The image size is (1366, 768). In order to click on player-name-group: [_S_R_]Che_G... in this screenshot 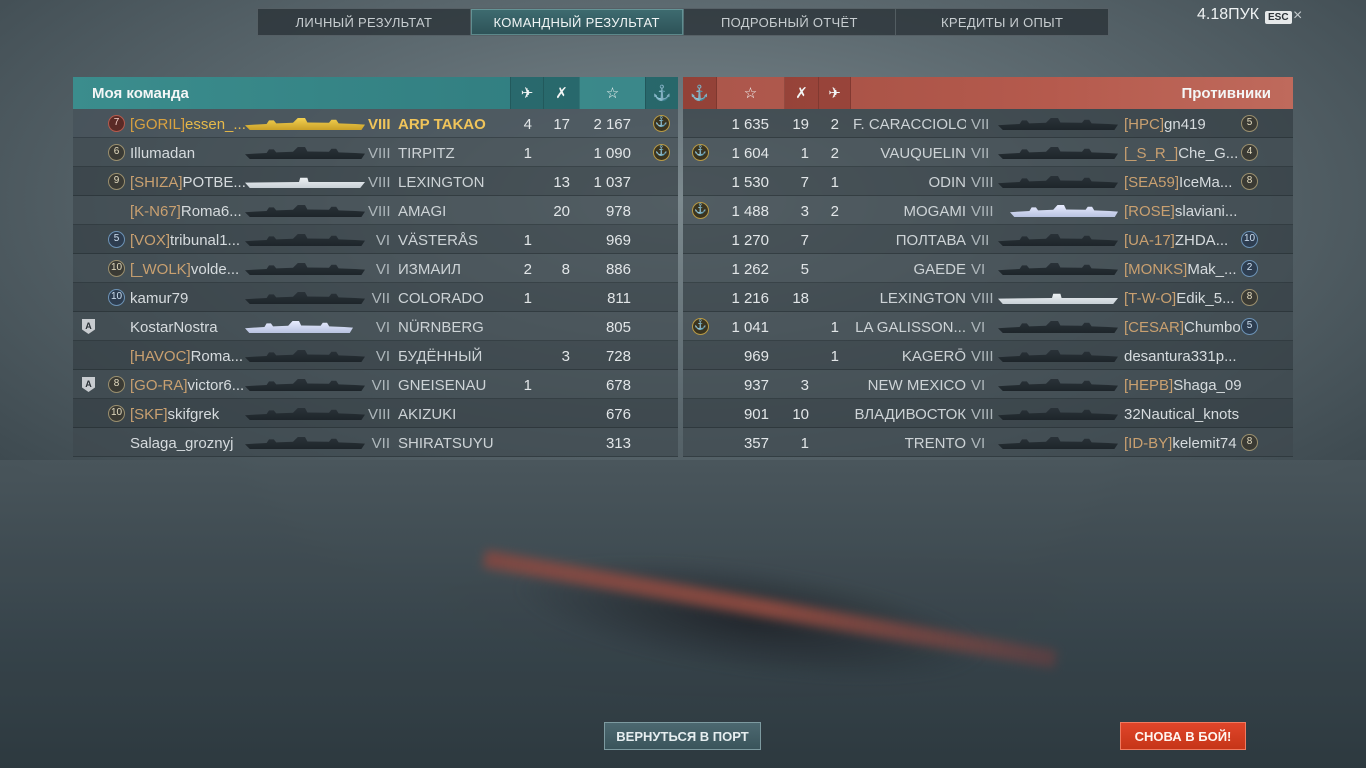, I will do `click(1181, 153)`.